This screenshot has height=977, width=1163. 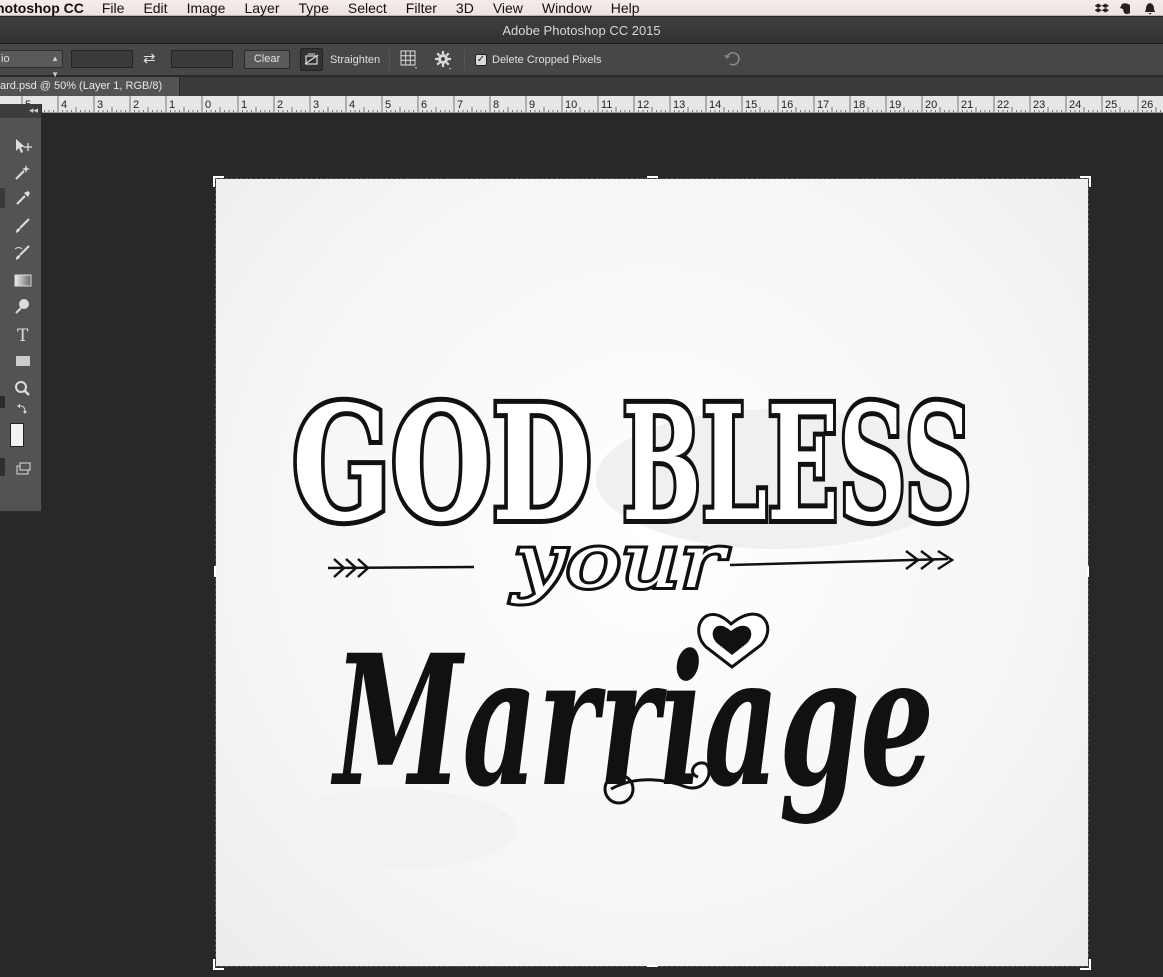 I want to click on tab-strip, so click(x=671, y=86).